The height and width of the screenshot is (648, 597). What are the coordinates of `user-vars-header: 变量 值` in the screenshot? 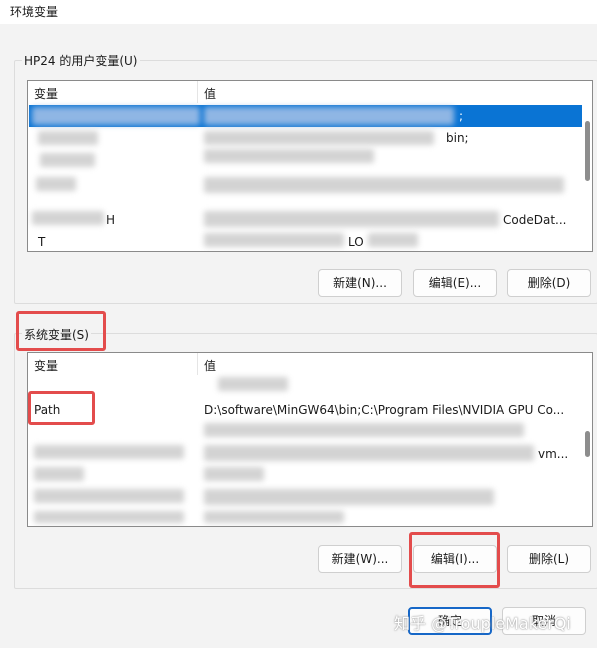 It's located at (310, 92).